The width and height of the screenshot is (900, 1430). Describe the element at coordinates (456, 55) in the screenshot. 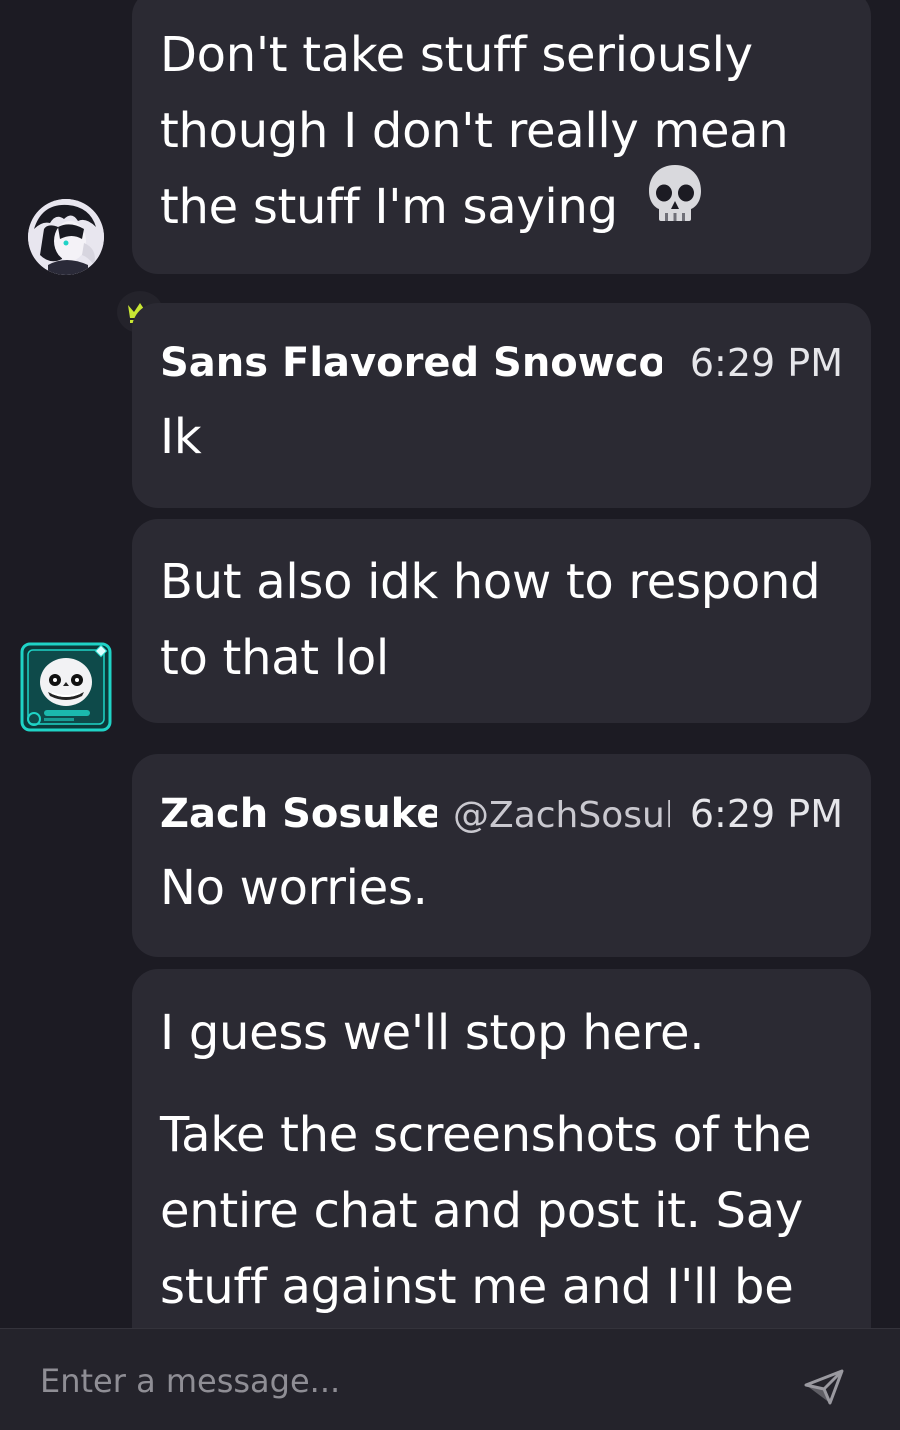

I see `message-text-line: Don't take stuff seriously` at that location.